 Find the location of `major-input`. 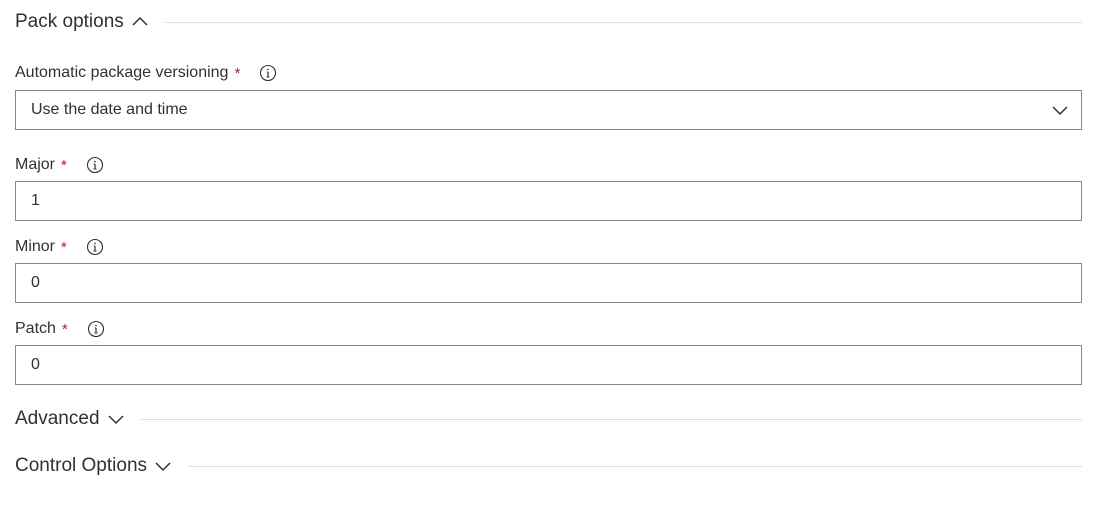

major-input is located at coordinates (548, 201).